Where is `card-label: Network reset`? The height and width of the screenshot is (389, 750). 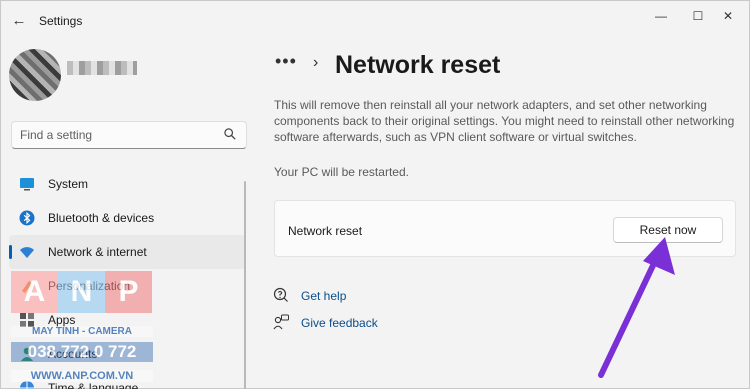
card-label: Network reset is located at coordinates (325, 231).